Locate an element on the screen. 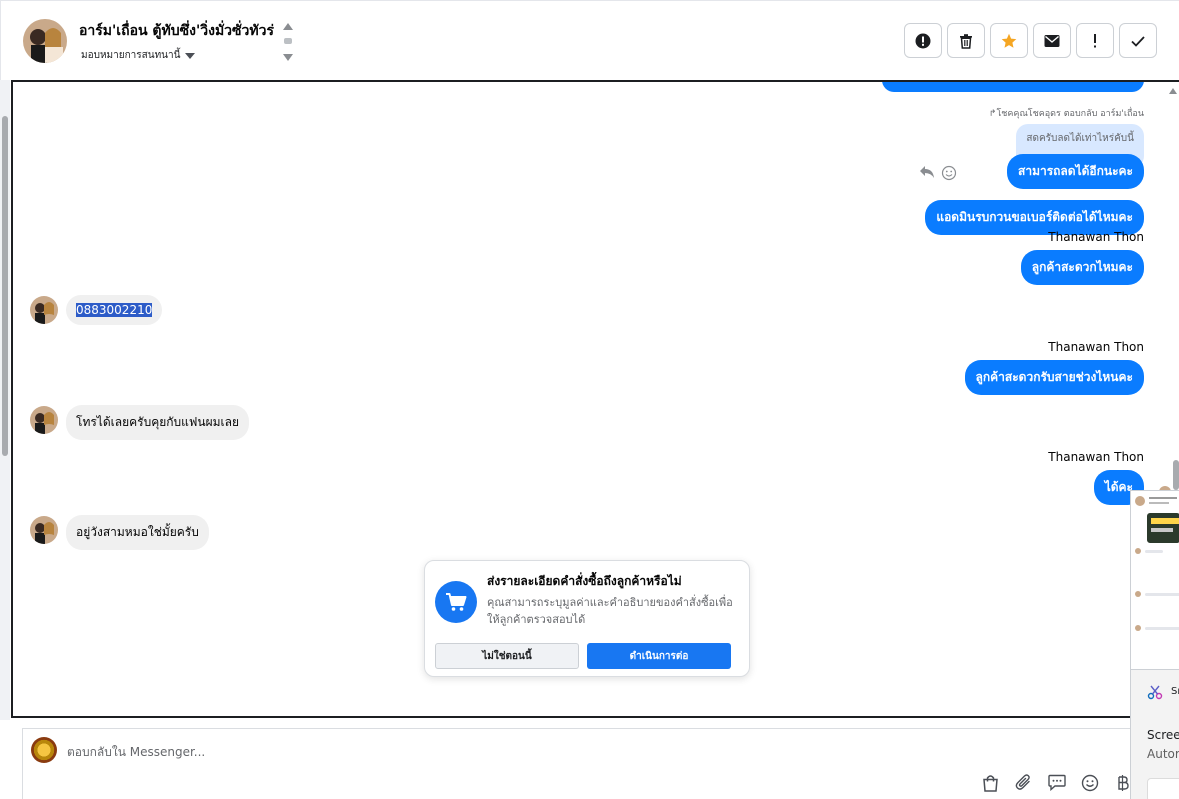 The width and height of the screenshot is (1179, 799). reply-action-icon is located at coordinates (927, 173).